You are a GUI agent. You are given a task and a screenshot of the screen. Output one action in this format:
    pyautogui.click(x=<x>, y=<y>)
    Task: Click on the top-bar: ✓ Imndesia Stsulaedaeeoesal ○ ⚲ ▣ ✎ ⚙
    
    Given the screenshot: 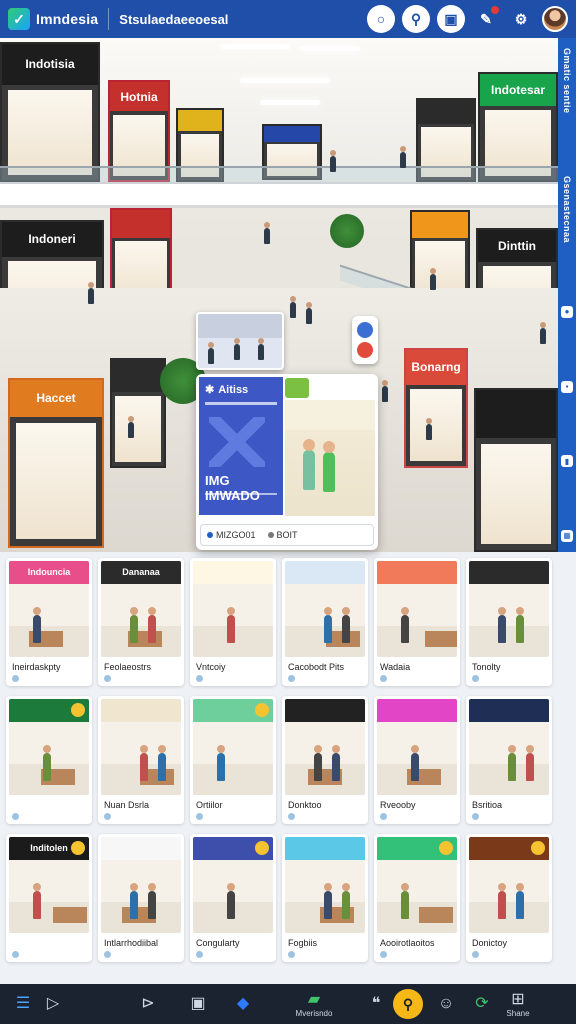 What is the action you would take?
    pyautogui.click(x=288, y=19)
    